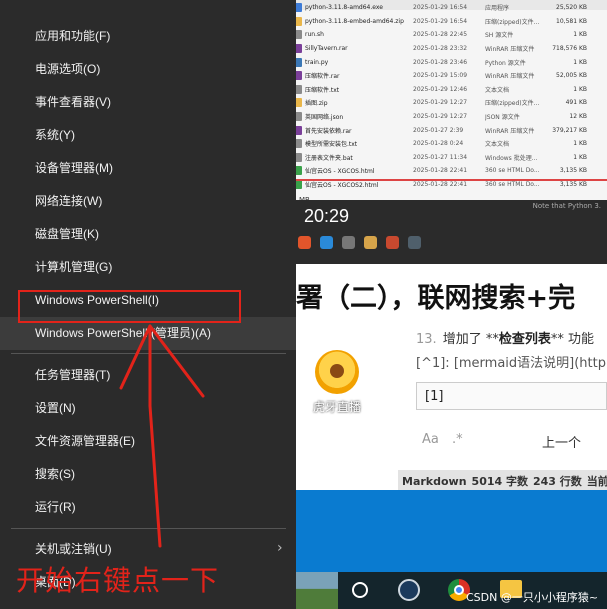  I want to click on menu-item: 事件查看器(V), so click(148, 102).